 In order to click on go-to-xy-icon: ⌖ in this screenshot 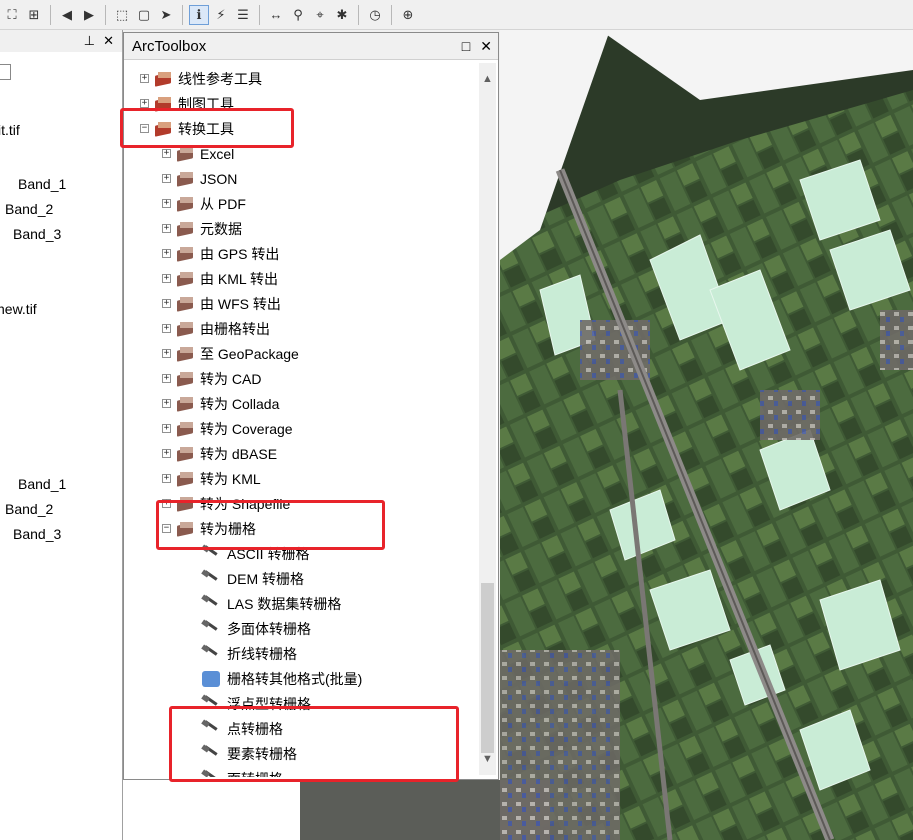, I will do `click(320, 15)`.